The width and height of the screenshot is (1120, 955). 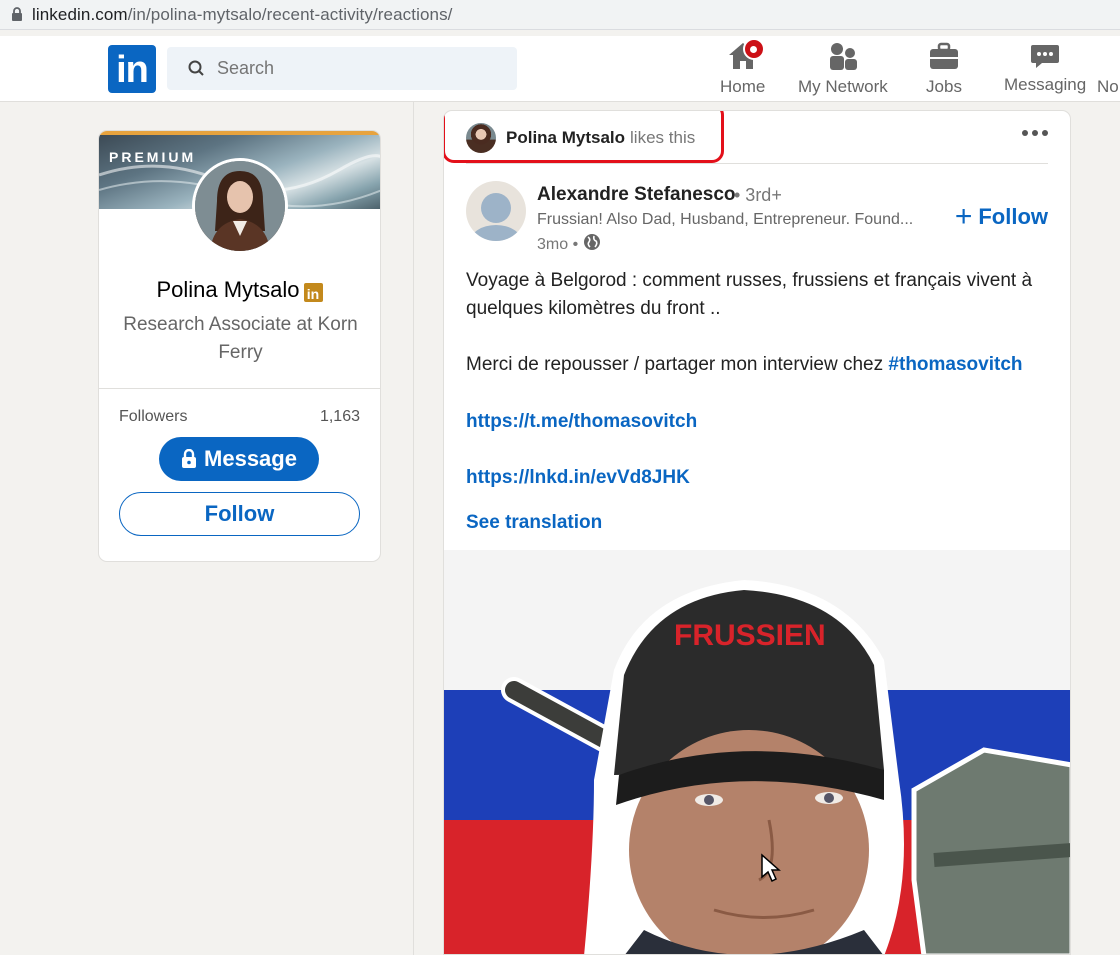 I want to click on url-host: linkedin.com, so click(x=80, y=14).